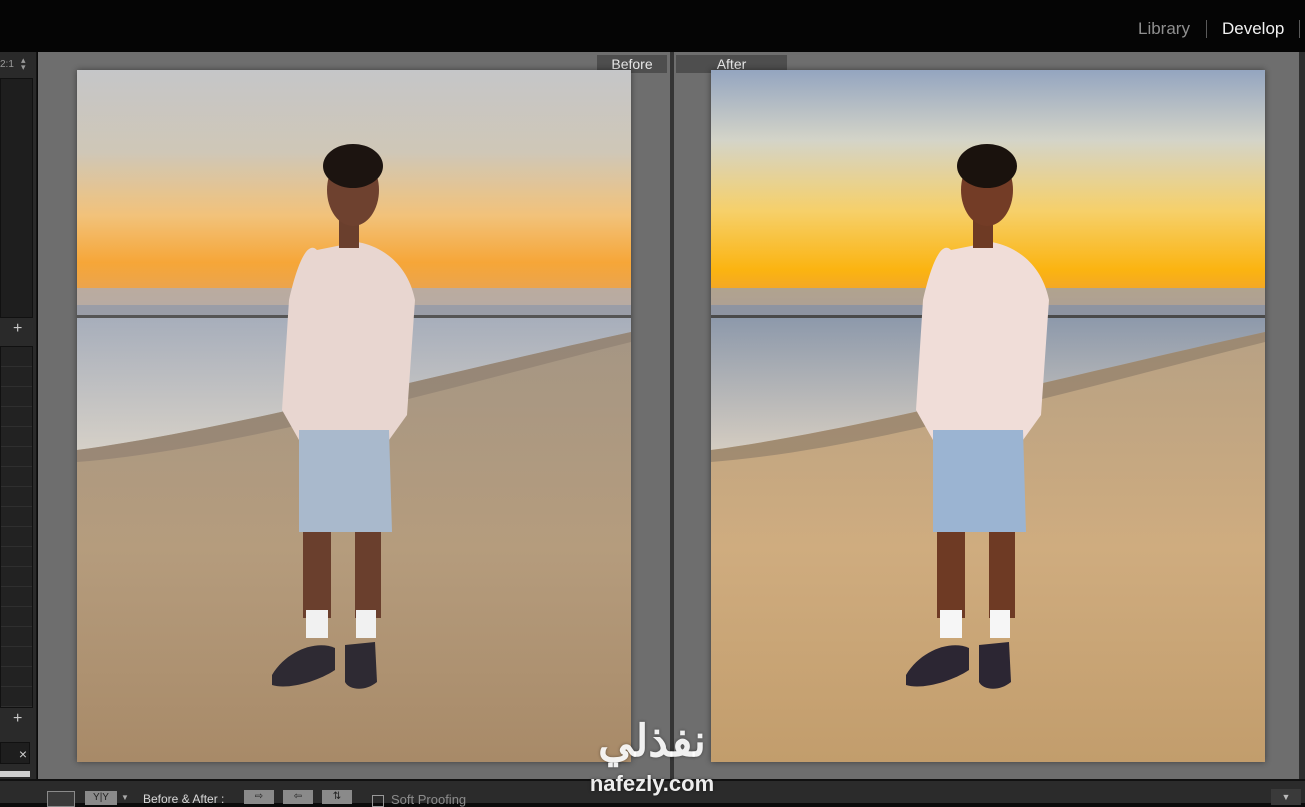 The width and height of the screenshot is (1305, 807). Describe the element at coordinates (16, 527) in the screenshot. I see `presets-list` at that location.